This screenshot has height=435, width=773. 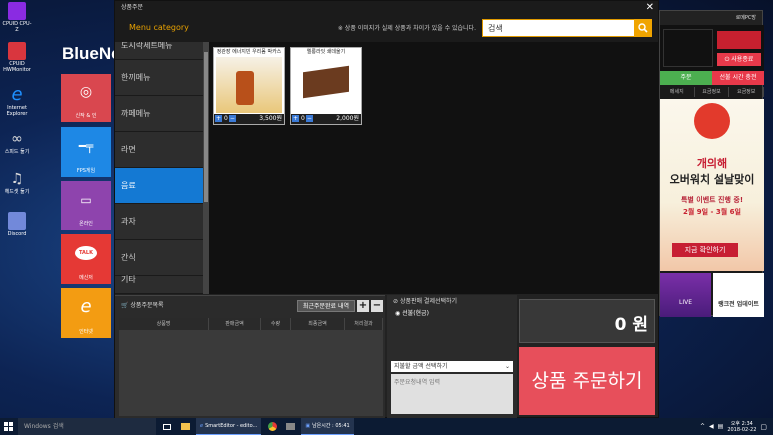 I want to click on pc-room-tabs: 주문 선불 시간 충전, so click(x=712, y=78).